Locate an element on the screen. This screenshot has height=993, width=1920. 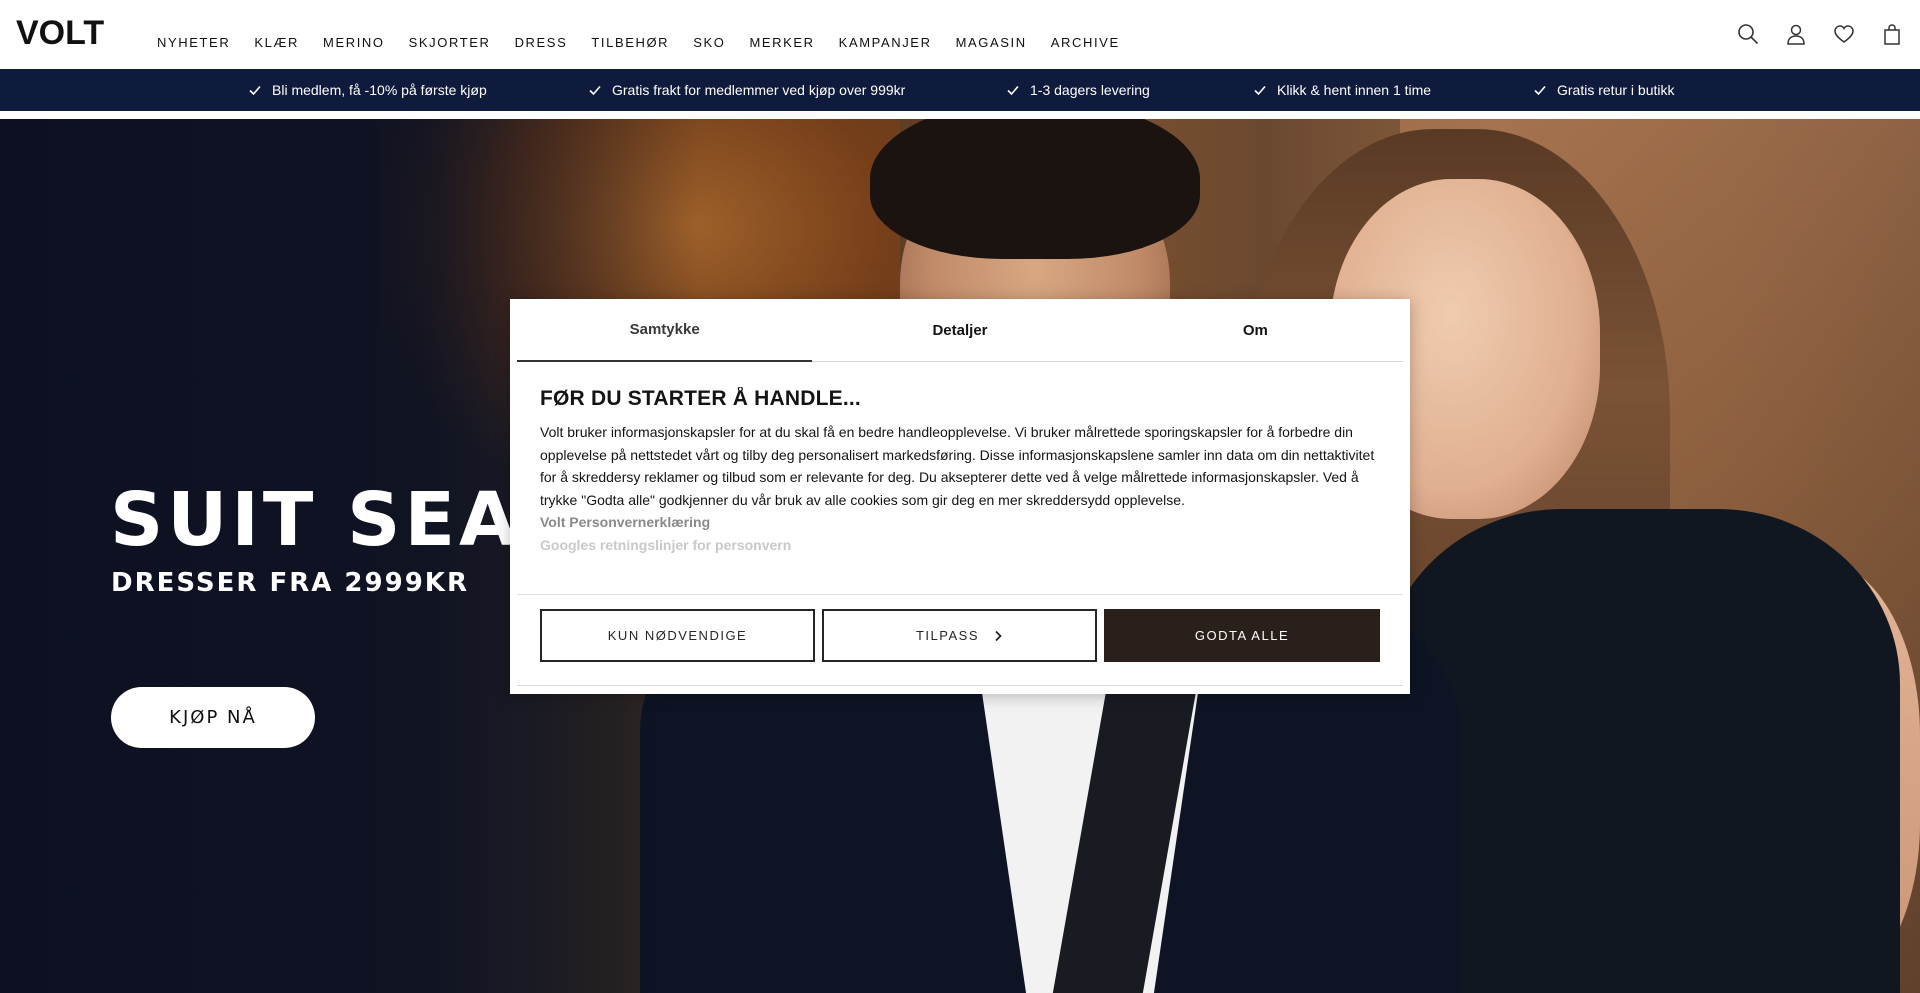
nav-item-merino: MERINO is located at coordinates (354, 43).